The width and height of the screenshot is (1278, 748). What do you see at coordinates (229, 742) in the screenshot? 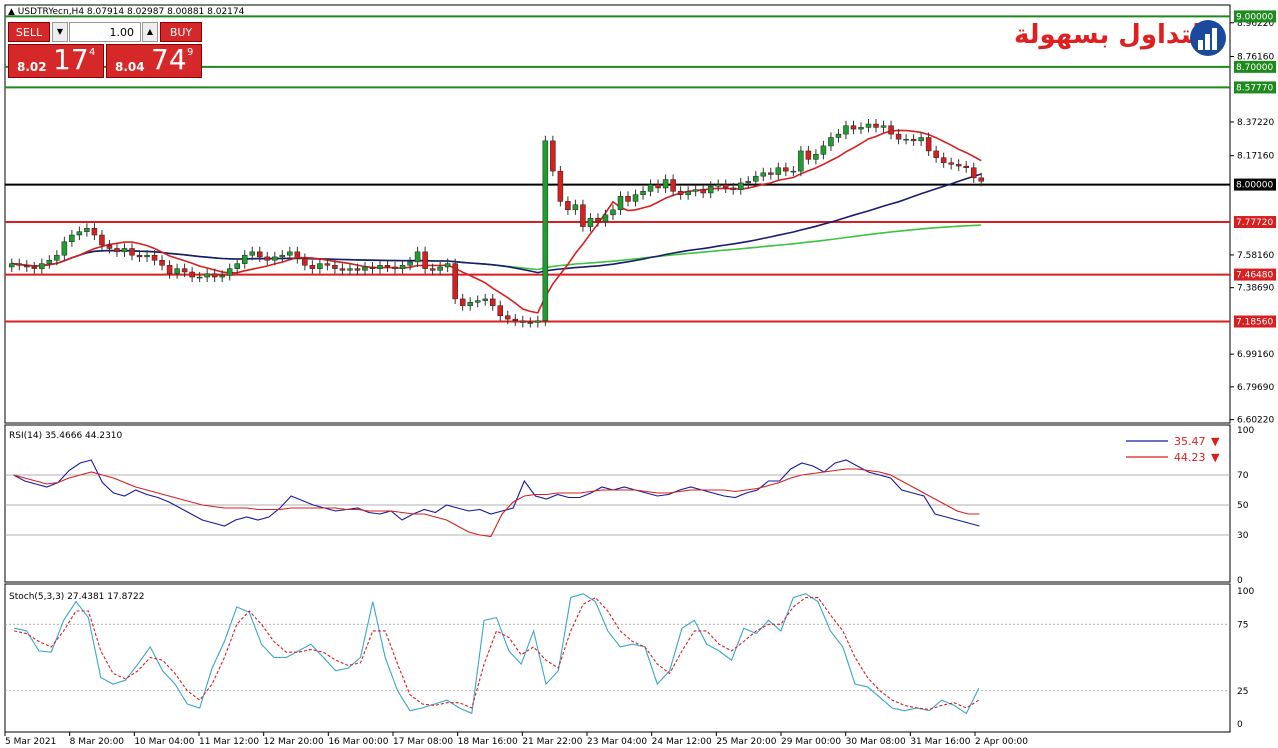
I see `x-tick-label: 11 Mar 12:00` at bounding box center [229, 742].